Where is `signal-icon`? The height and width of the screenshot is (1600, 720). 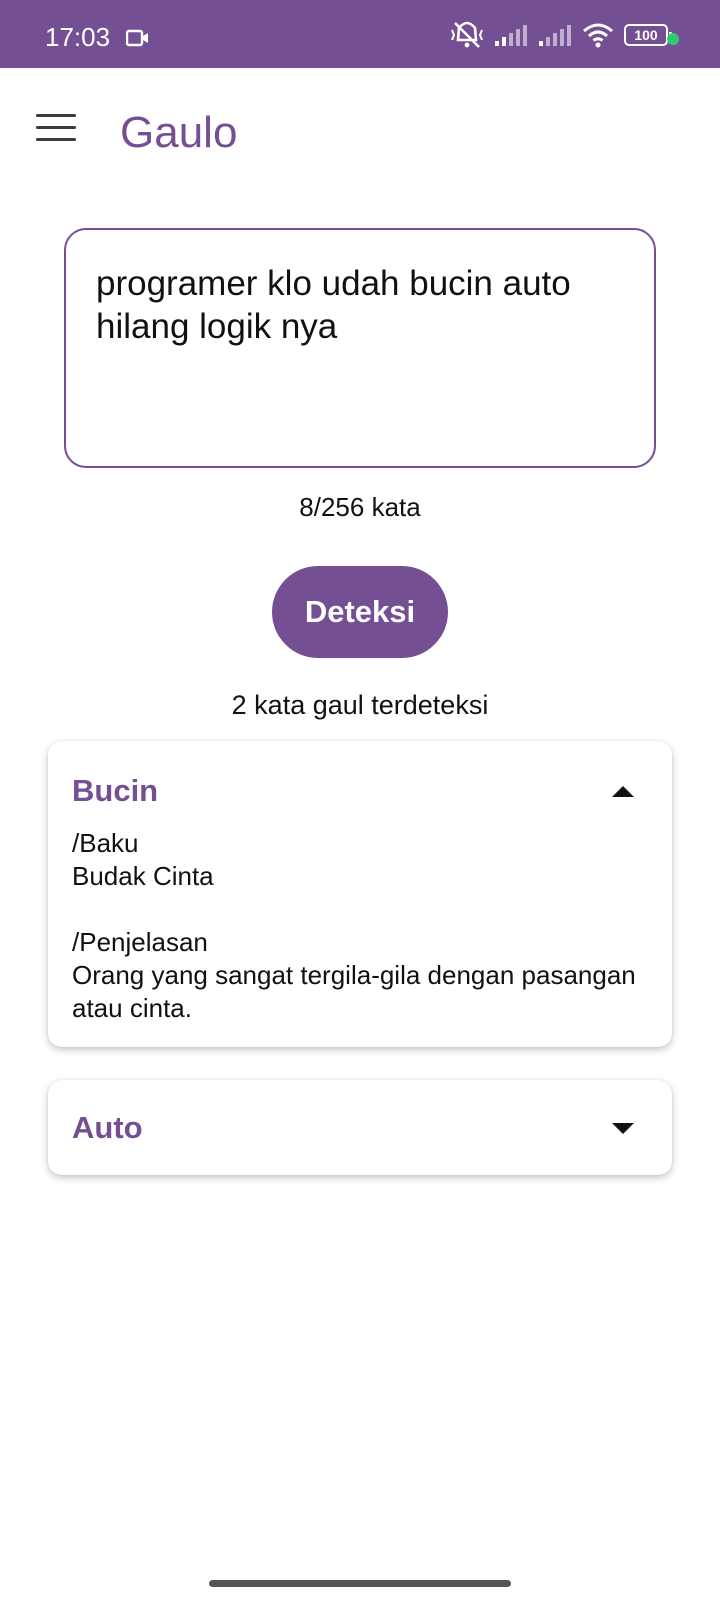 signal-icon is located at coordinates (511, 35).